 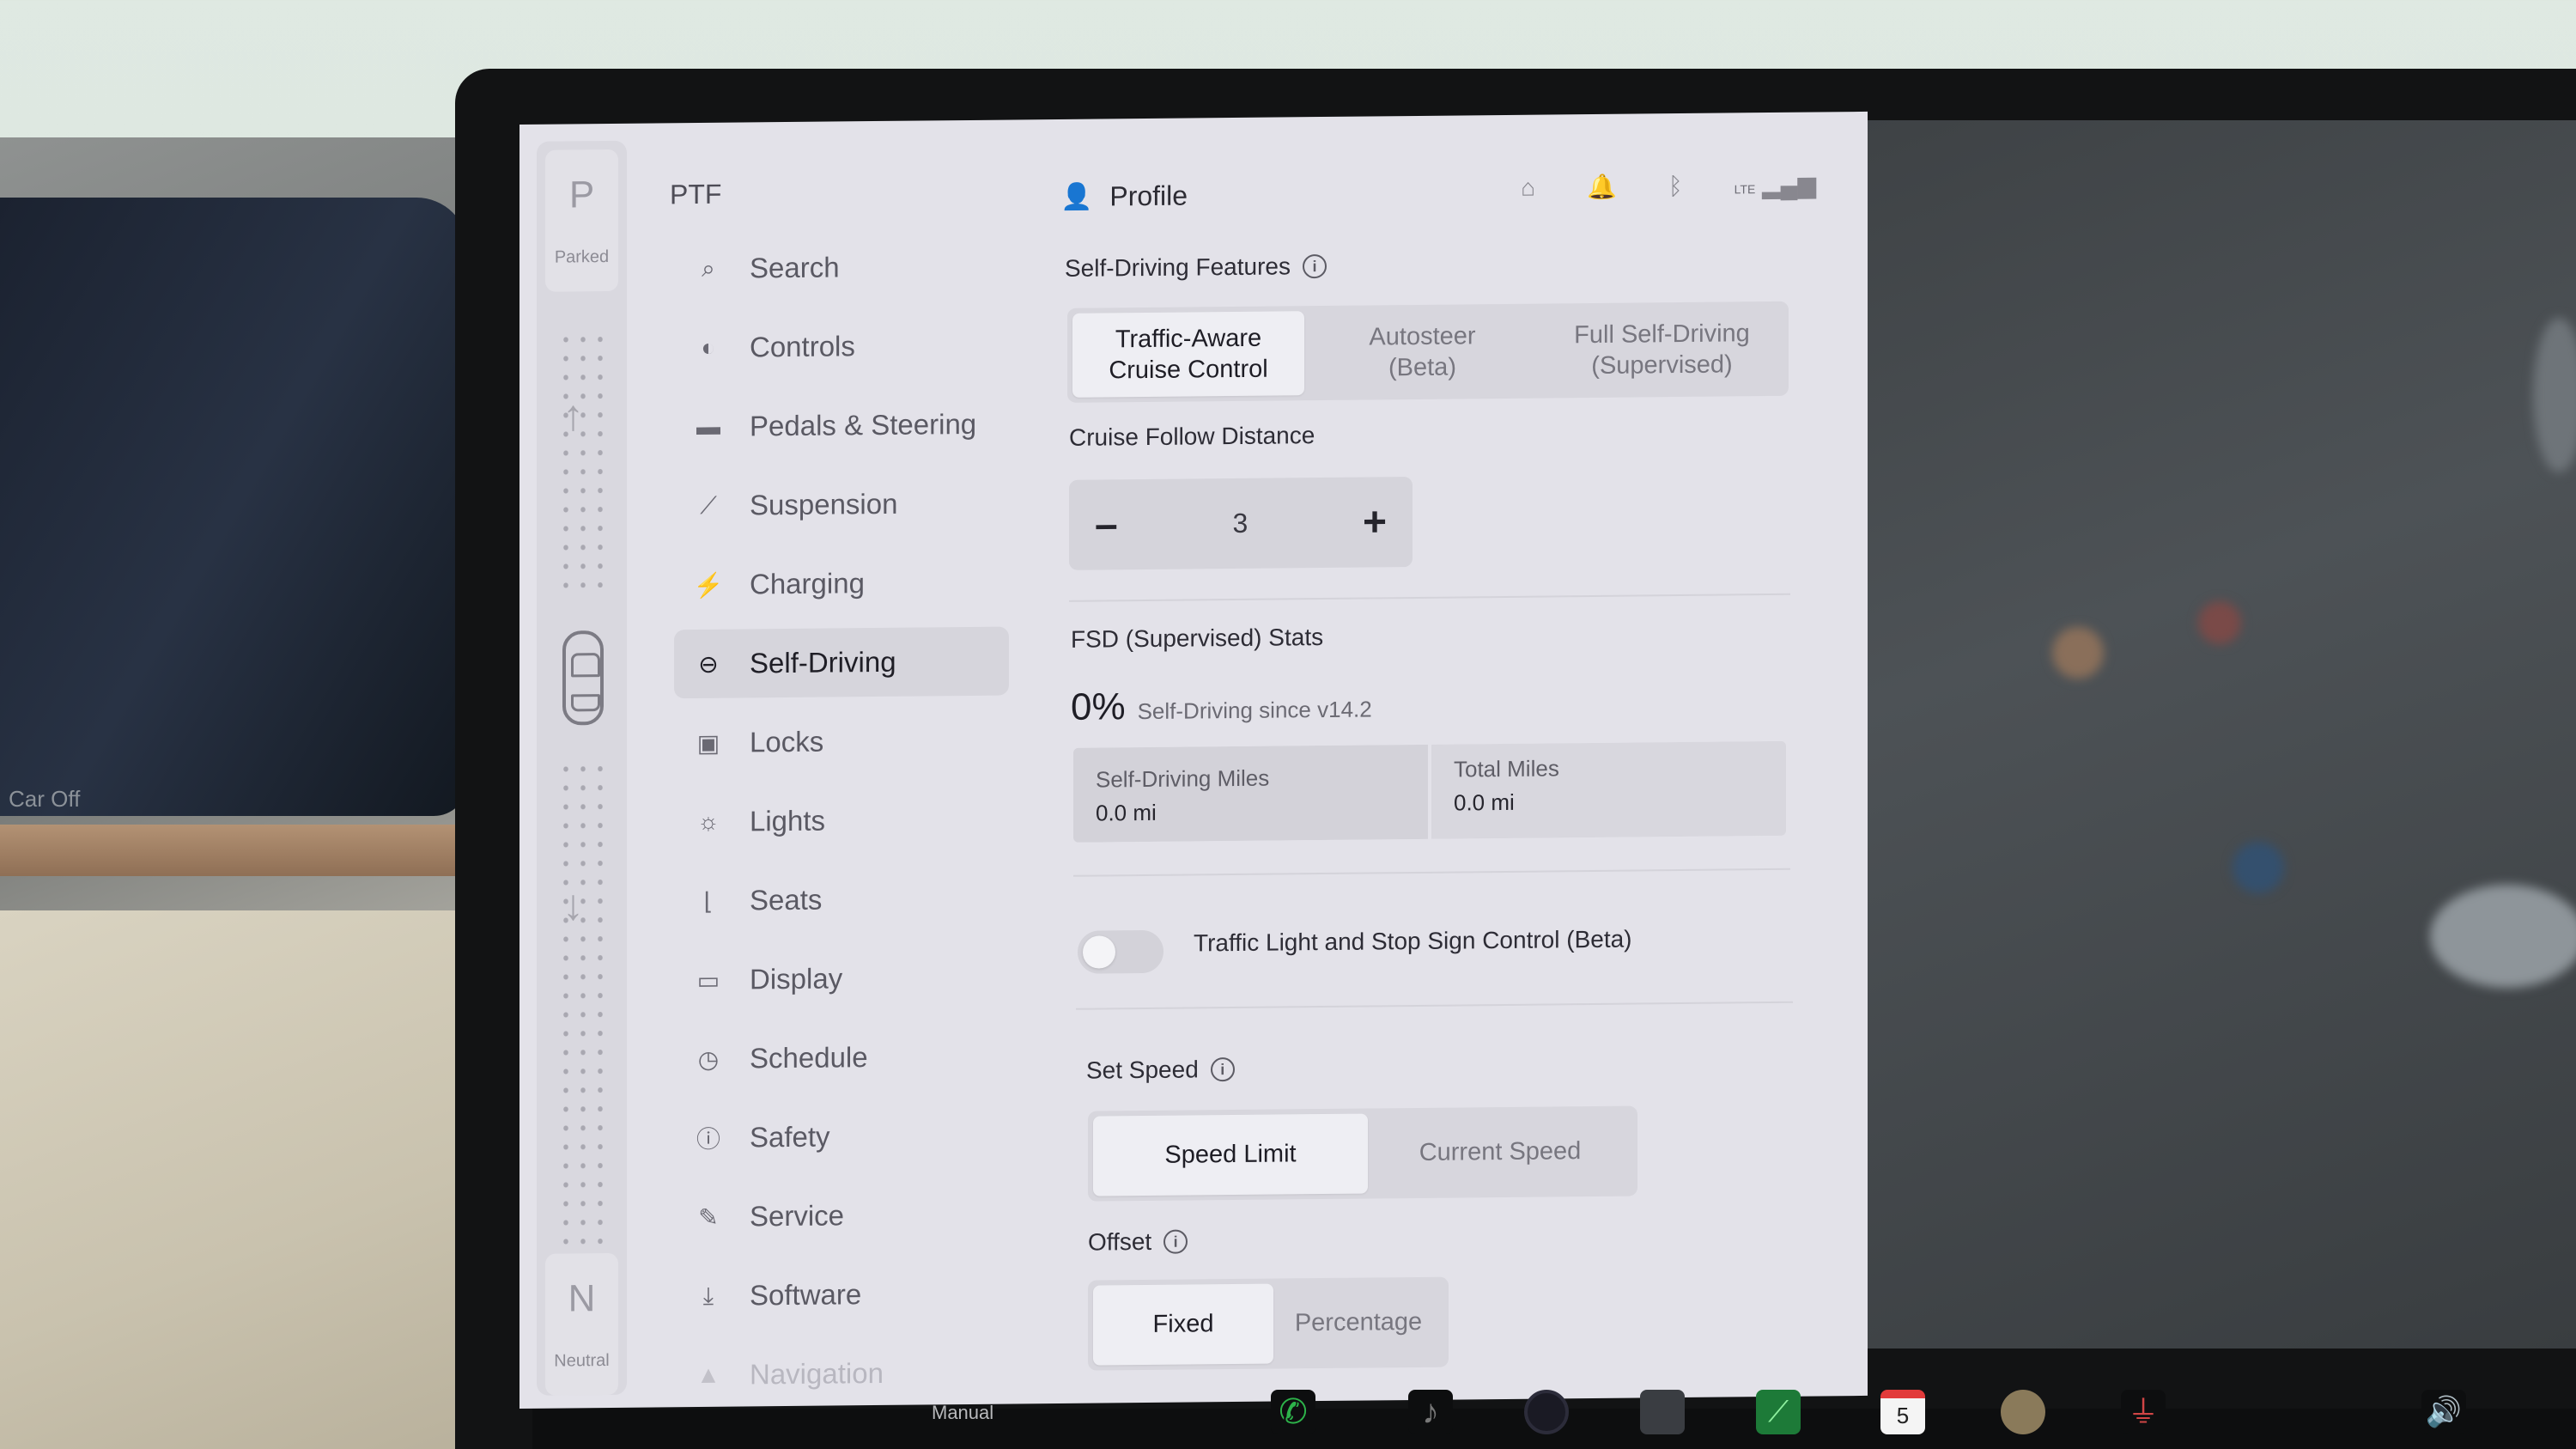 What do you see at coordinates (1375, 521) in the screenshot?
I see `increase-button: +` at bounding box center [1375, 521].